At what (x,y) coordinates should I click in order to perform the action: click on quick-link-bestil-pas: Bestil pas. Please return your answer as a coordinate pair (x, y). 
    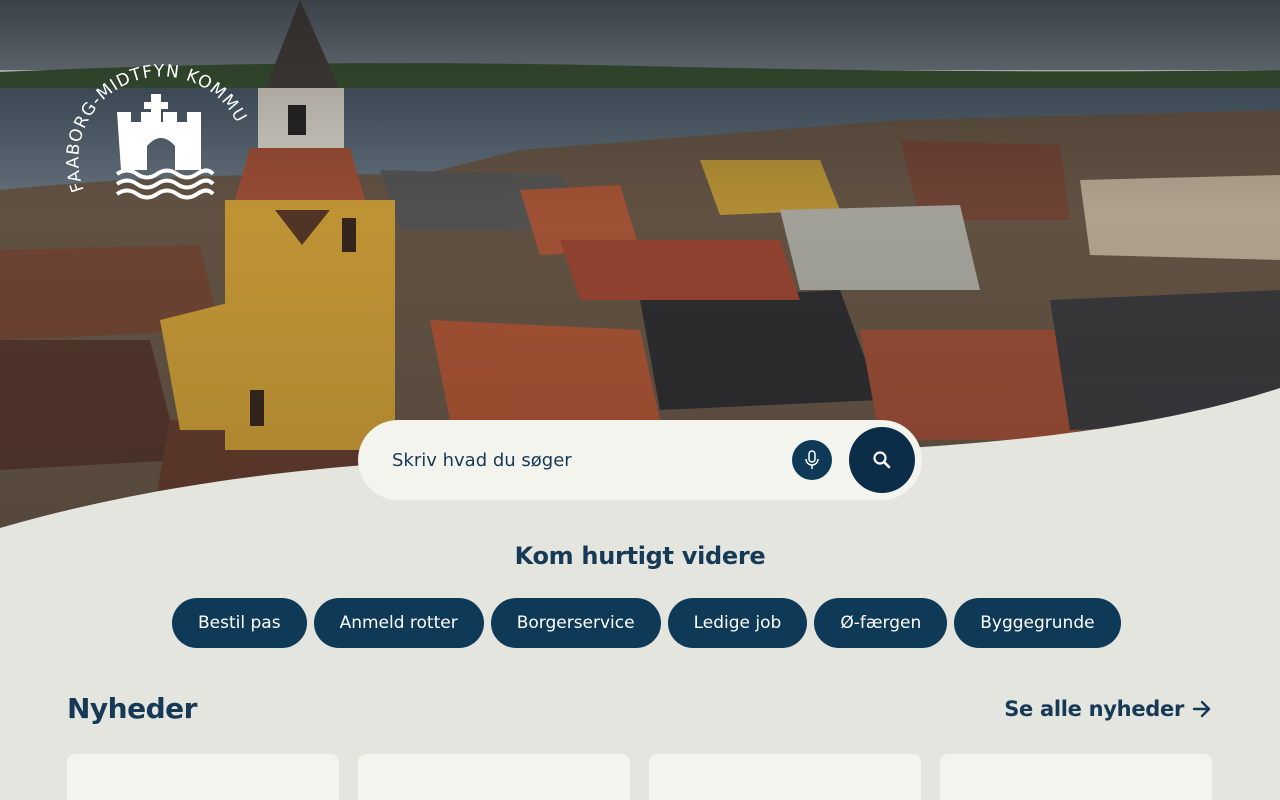
    Looking at the image, I should click on (239, 623).